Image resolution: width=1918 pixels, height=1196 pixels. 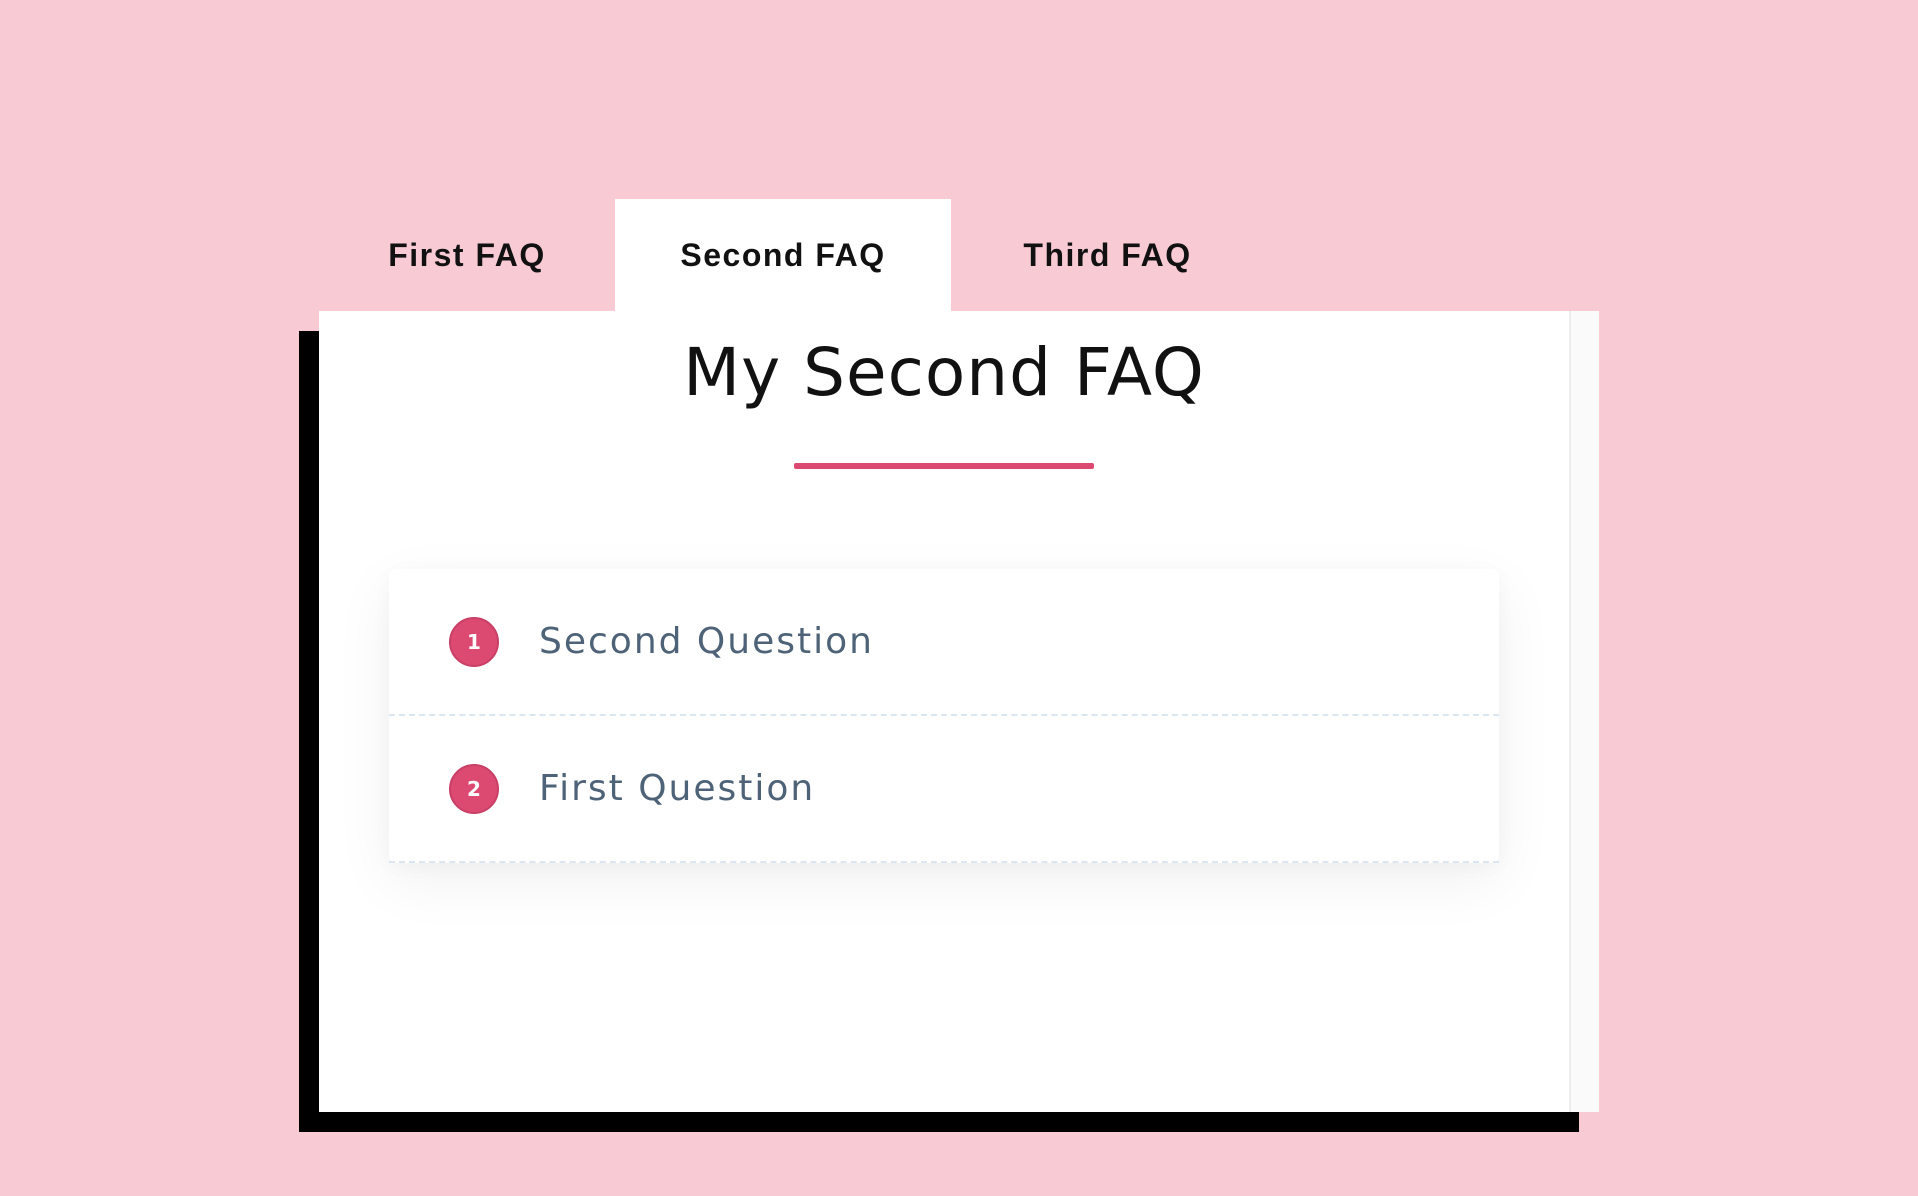 I want to click on faq-list: 1 Second Question 2 First Question, so click(x=944, y=716).